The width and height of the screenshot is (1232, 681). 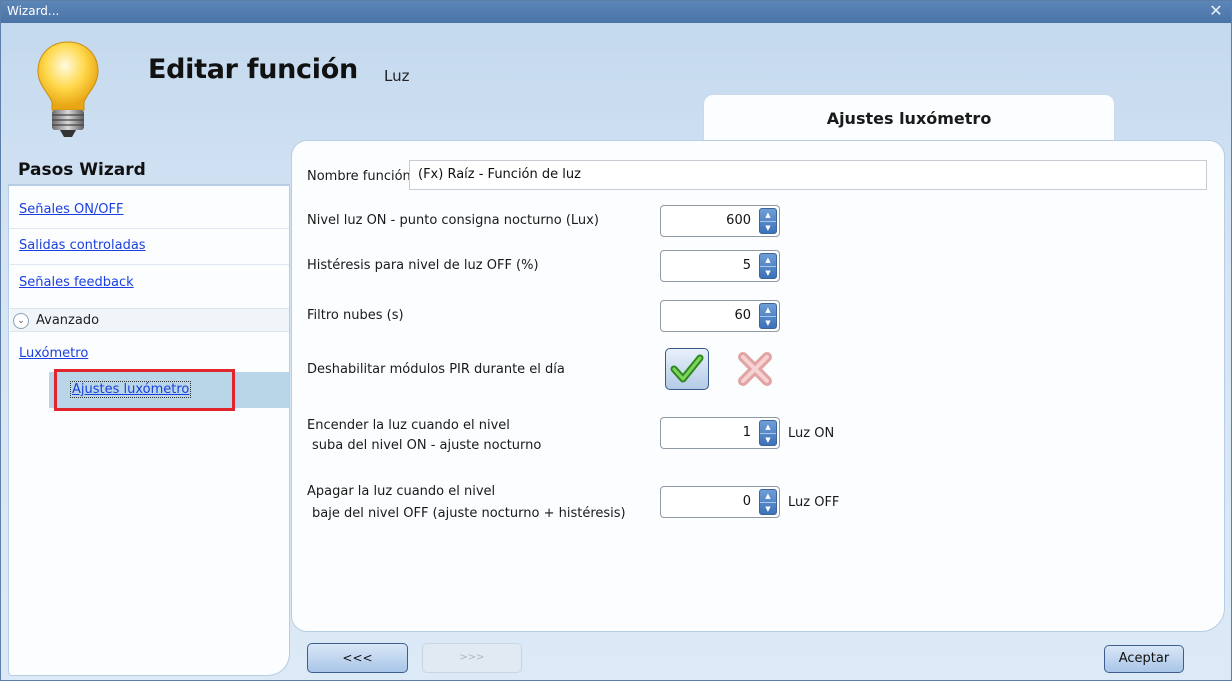 I want to click on steps-title: Pasos Wizard, so click(x=82, y=170).